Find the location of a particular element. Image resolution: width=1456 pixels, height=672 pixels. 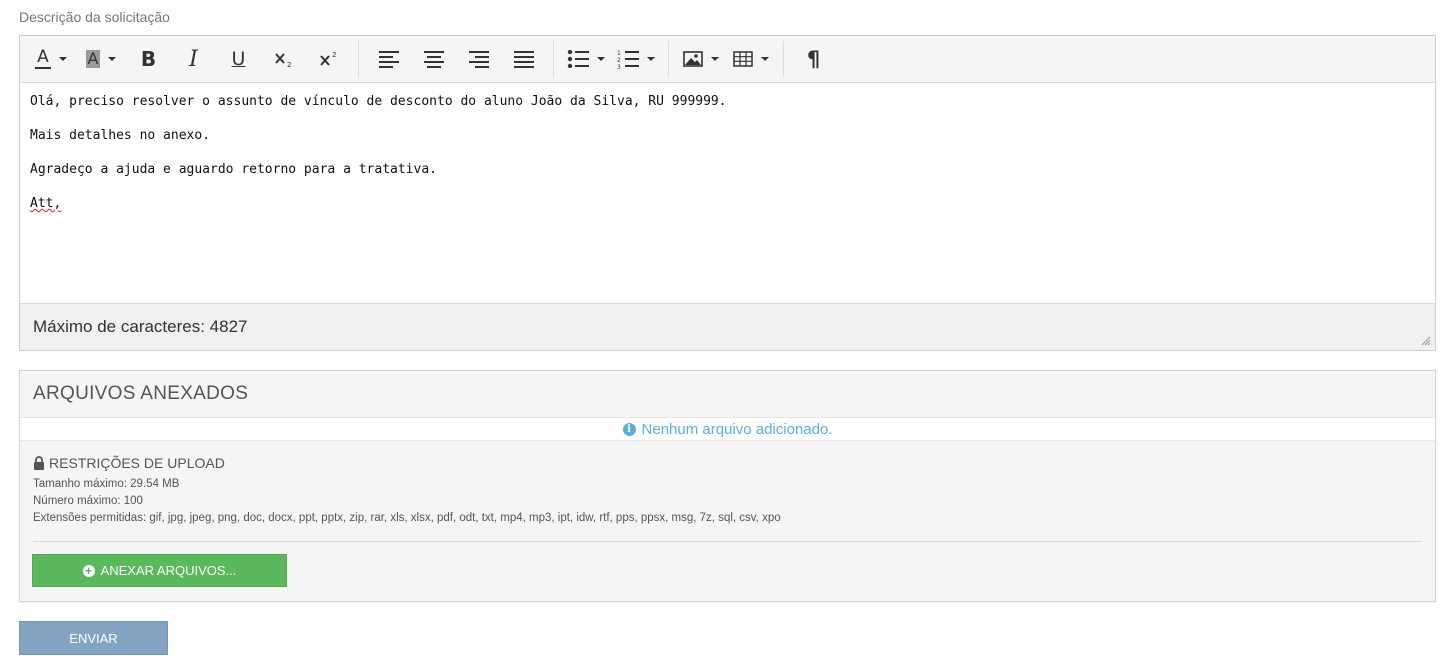

editor-toolbar: A A B I U 2 2 1 2 3 ¶ is located at coordinates (727, 59).